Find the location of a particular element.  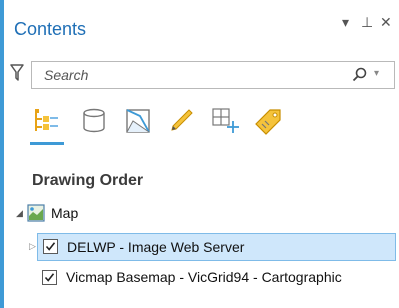

search-input is located at coordinates (188, 75).